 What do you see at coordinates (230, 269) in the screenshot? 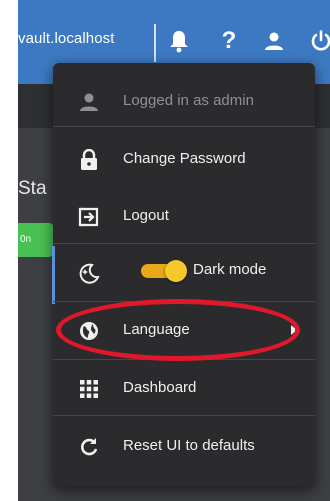
I see `dark-mode-label: Dark mode` at bounding box center [230, 269].